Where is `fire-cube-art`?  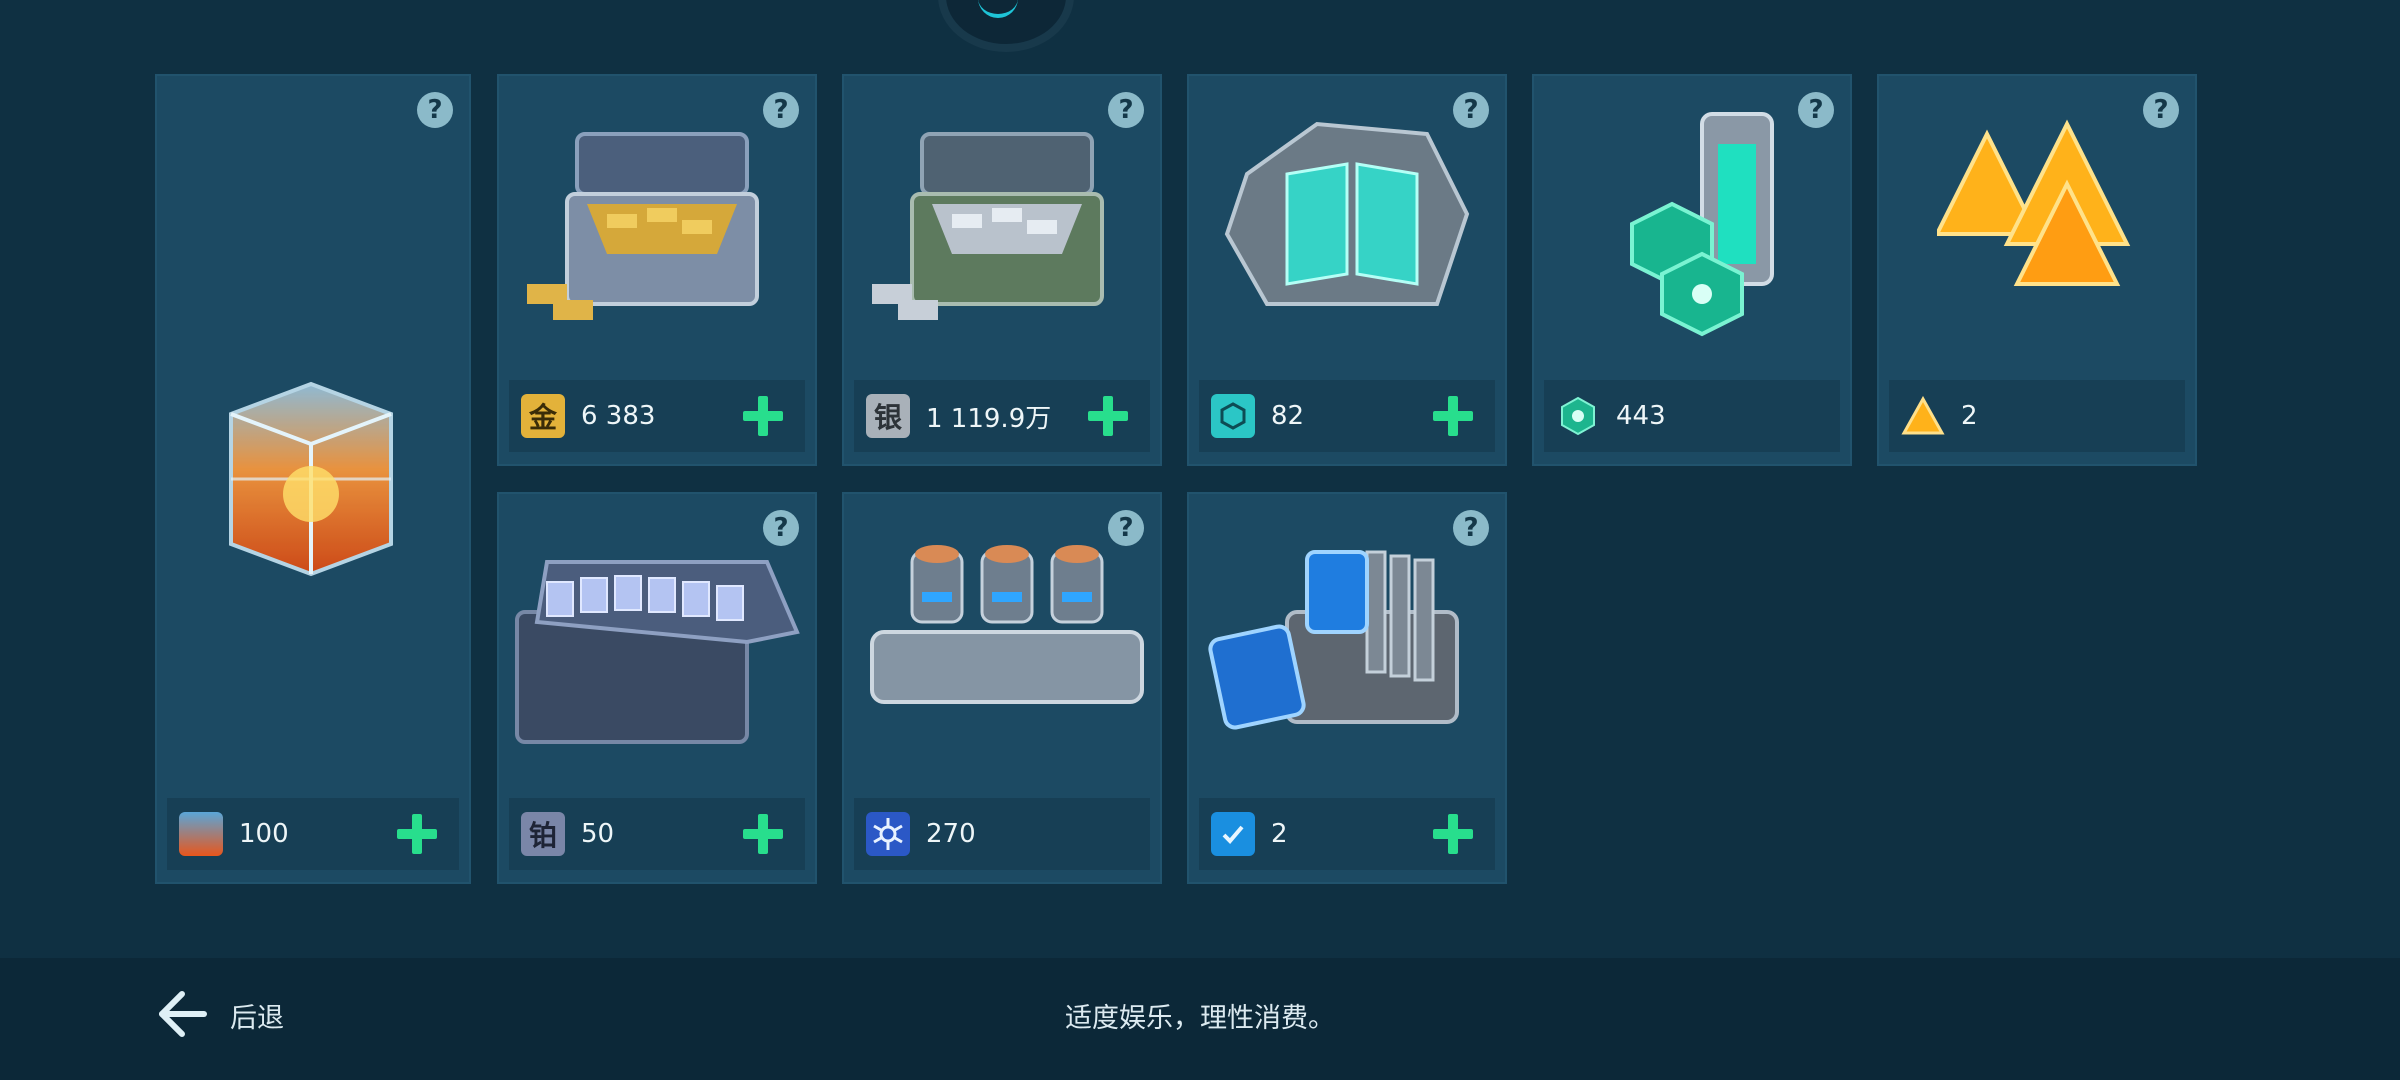
fire-cube-art is located at coordinates (311, 479).